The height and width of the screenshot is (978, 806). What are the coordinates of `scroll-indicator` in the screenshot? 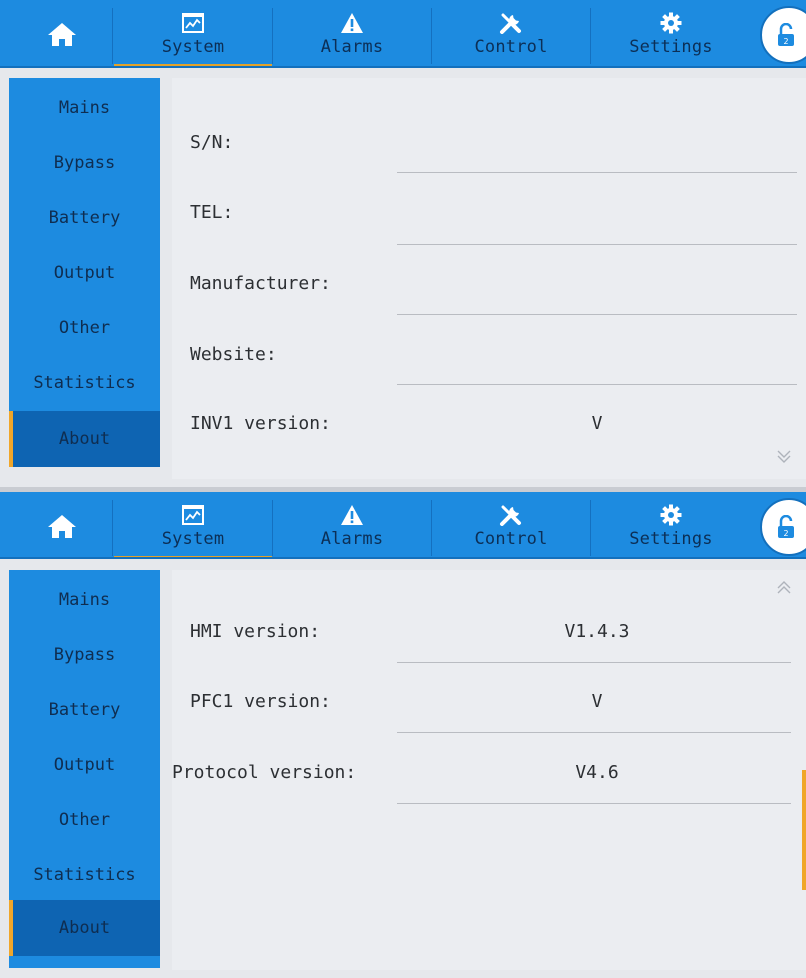 It's located at (804, 830).